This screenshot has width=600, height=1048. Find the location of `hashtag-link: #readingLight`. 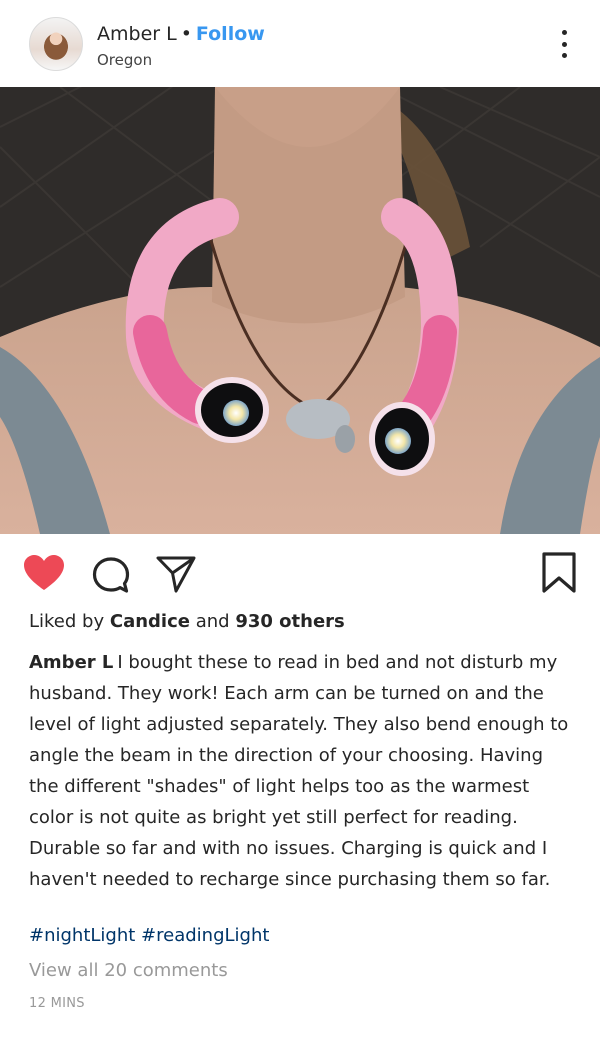

hashtag-link: #readingLight is located at coordinates (205, 935).